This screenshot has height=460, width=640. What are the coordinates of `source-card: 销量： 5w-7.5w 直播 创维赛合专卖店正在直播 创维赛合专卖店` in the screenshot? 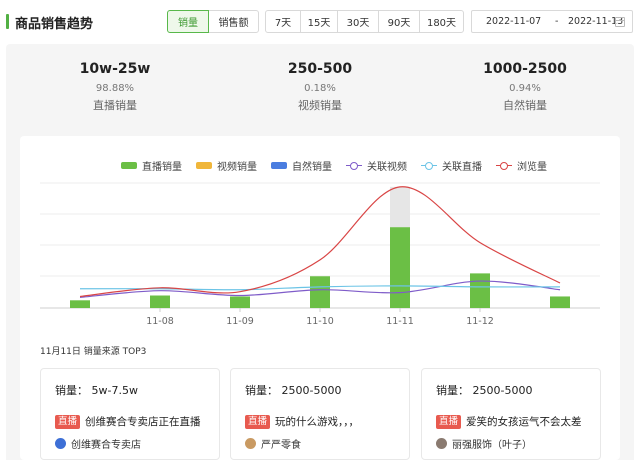 It's located at (130, 414).